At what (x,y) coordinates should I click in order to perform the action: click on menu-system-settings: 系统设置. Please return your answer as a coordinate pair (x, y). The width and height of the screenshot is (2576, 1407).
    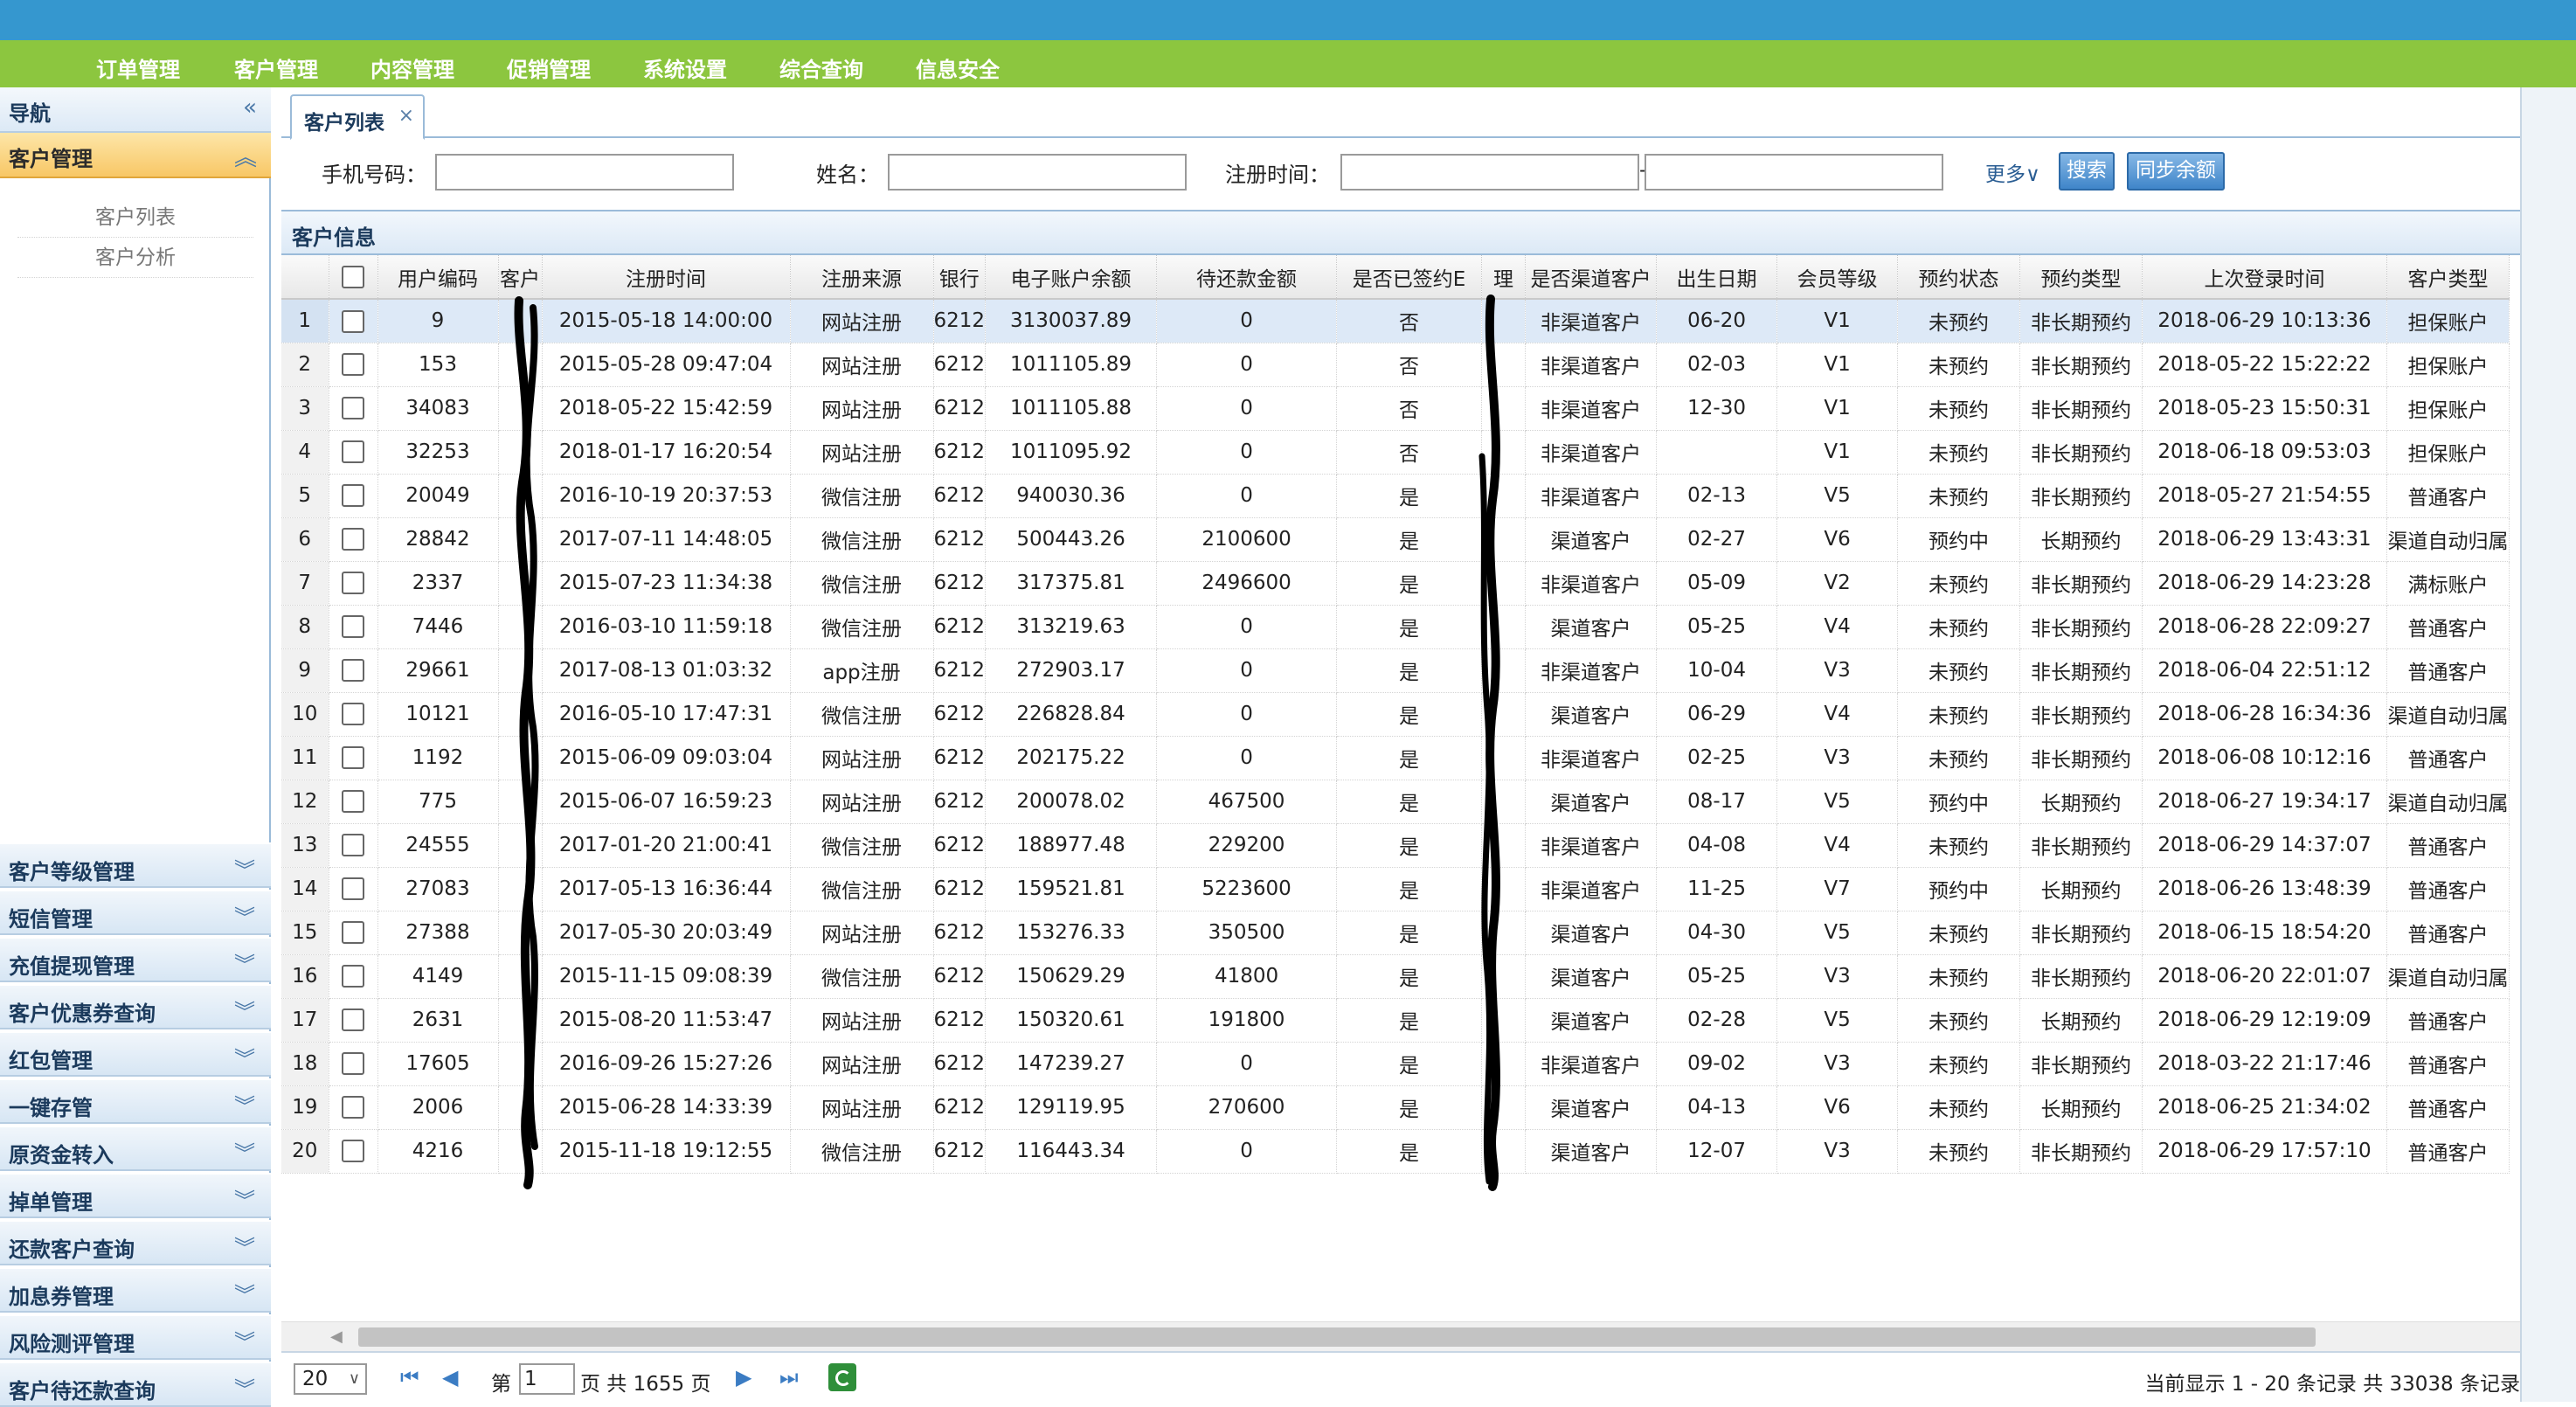
    Looking at the image, I should click on (685, 67).